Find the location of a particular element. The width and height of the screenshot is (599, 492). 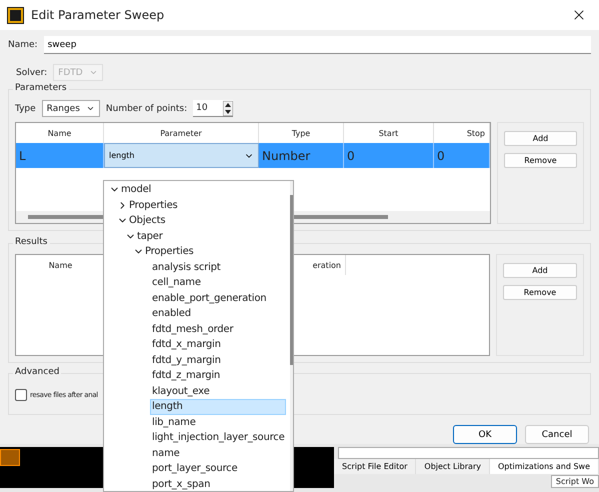

group-title: Advanced is located at coordinates (37, 371).